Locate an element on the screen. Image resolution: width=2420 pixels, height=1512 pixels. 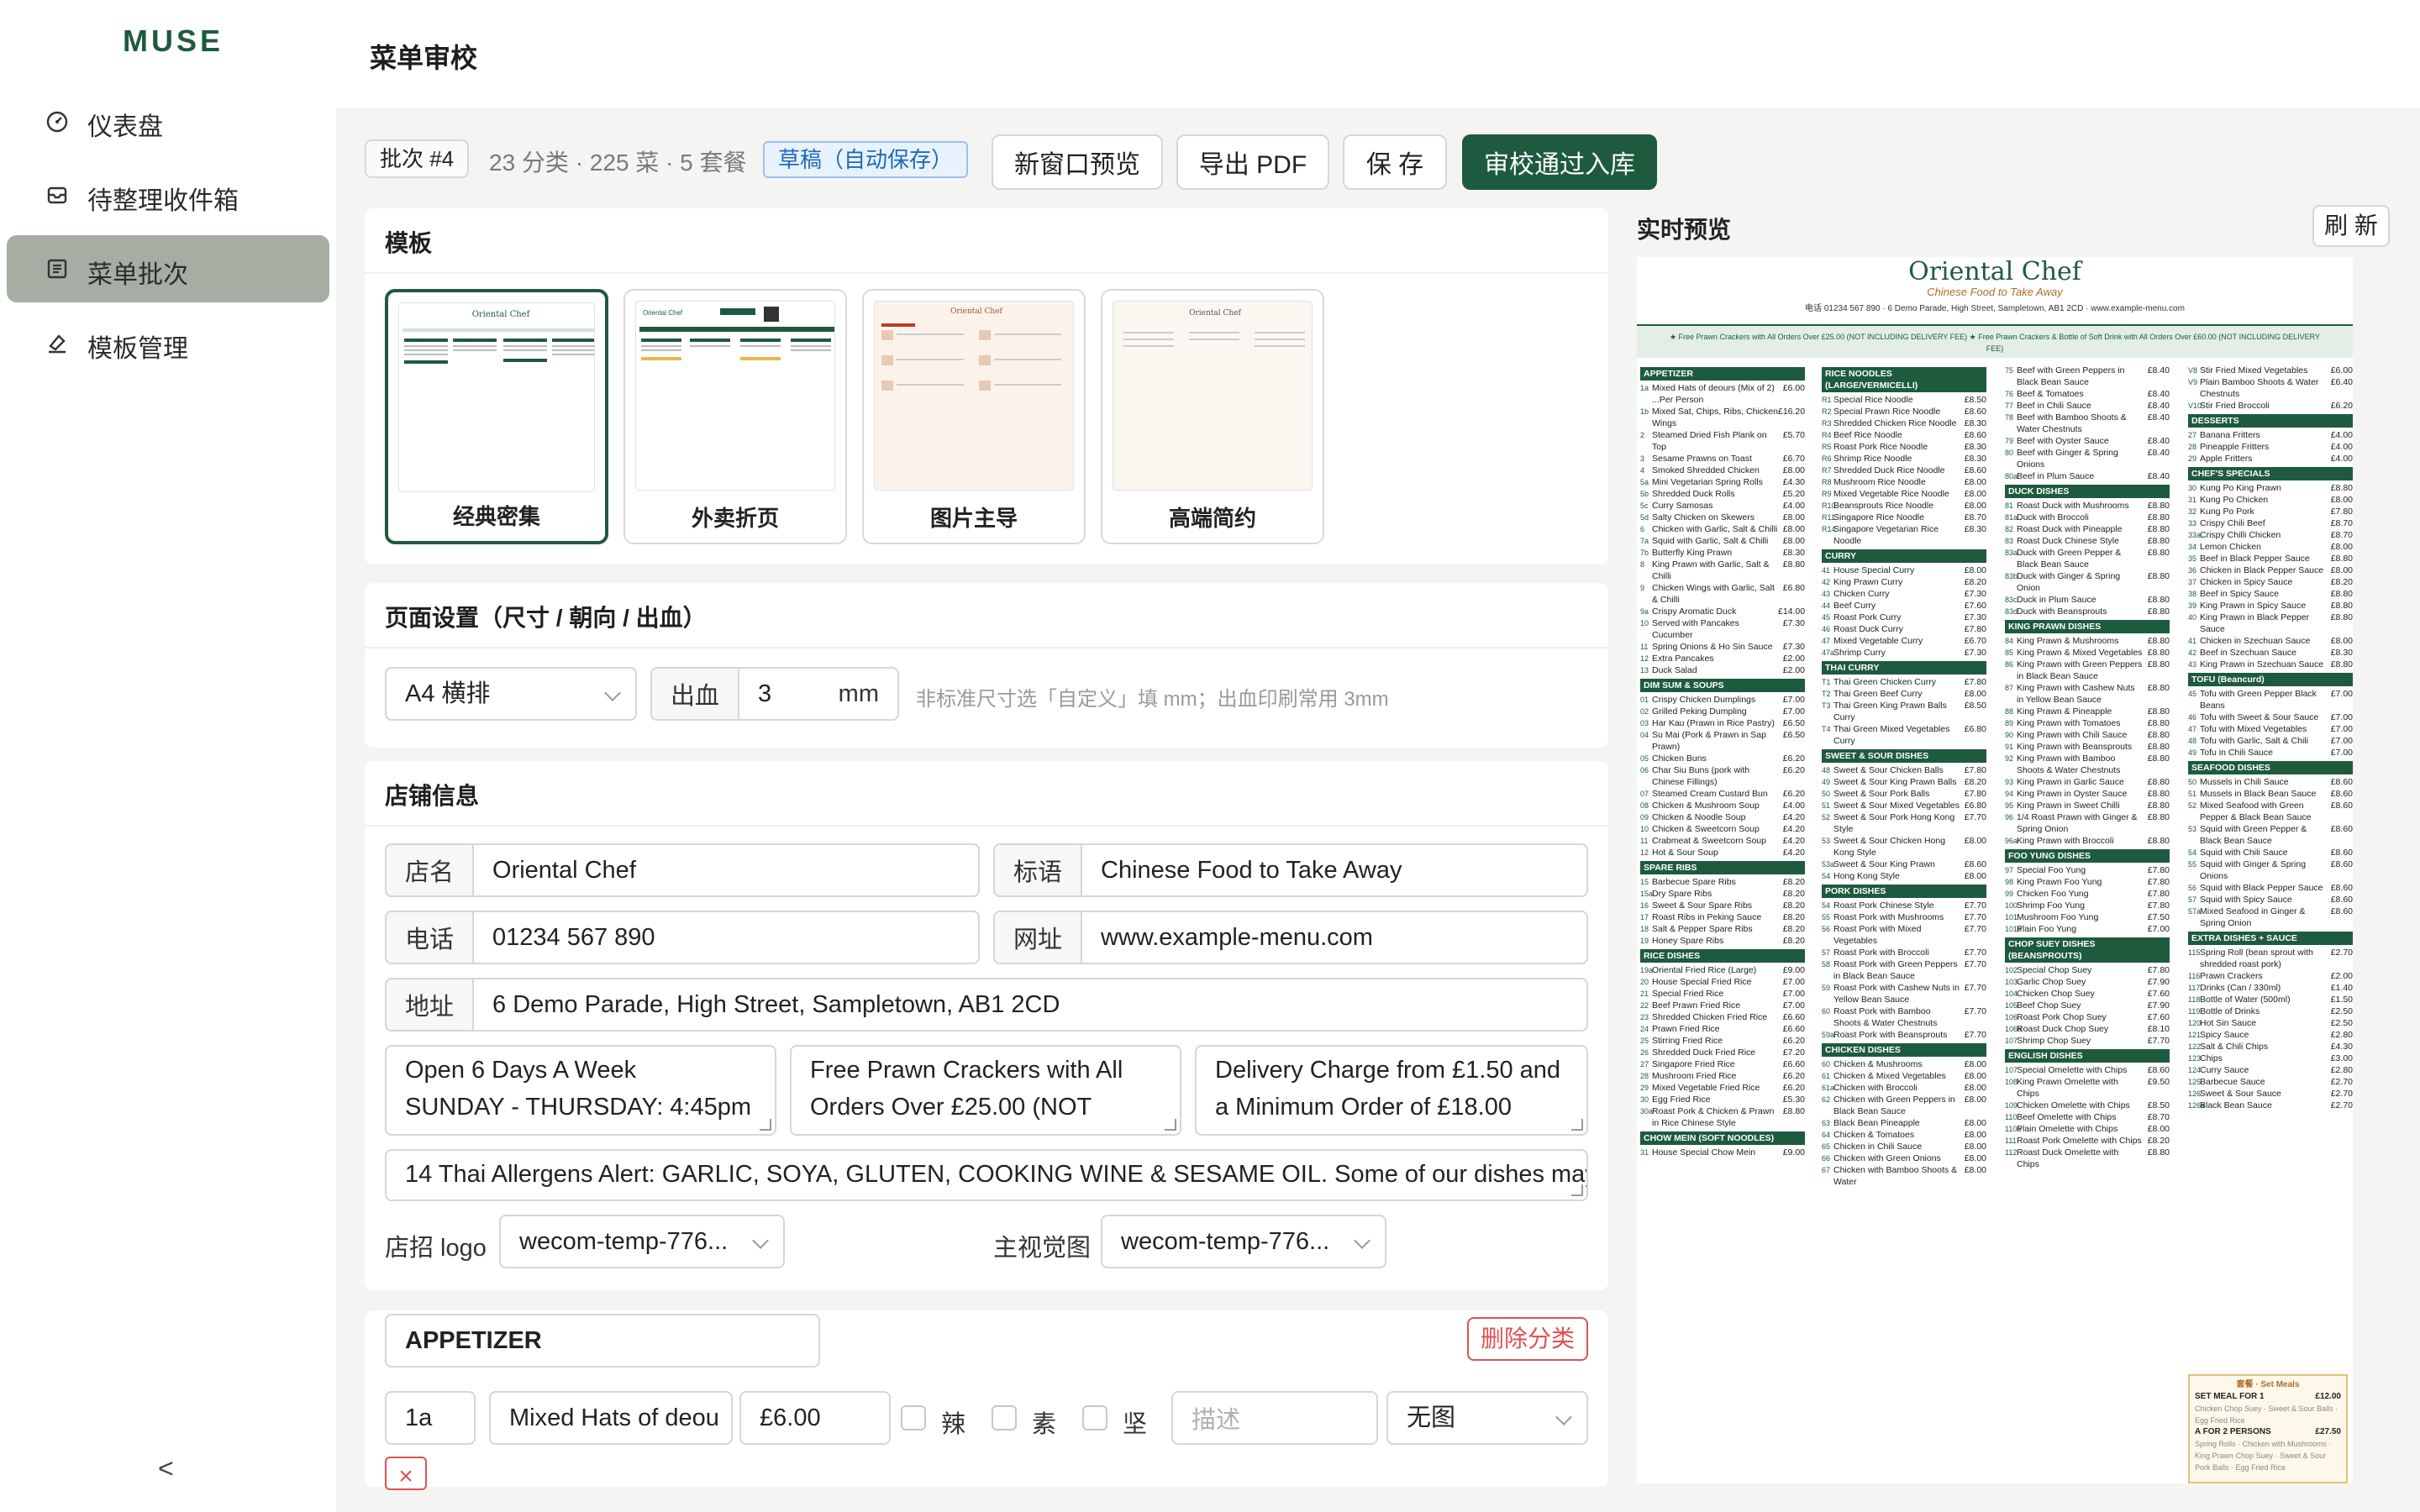
menu-item-price: £2.50 is located at coordinates (2341, 1011).